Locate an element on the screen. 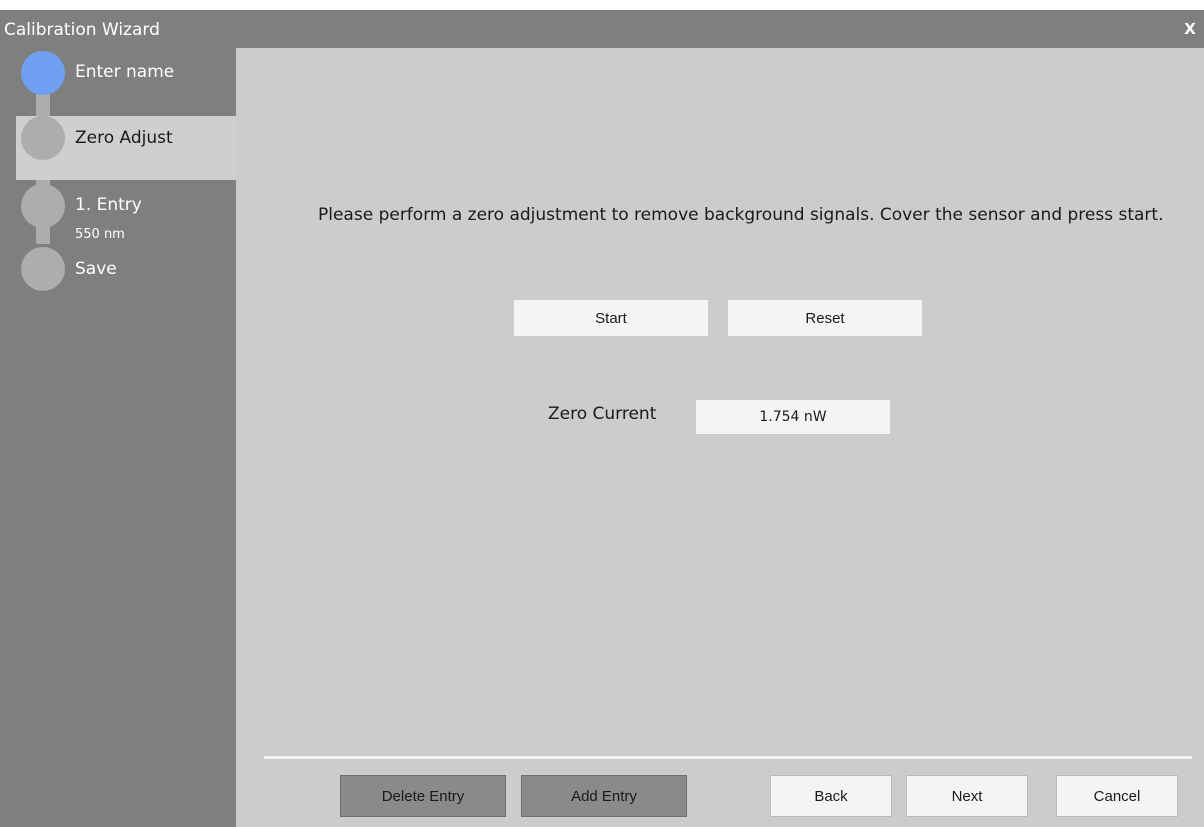  zero-current-label: Zero Current is located at coordinates (602, 414).